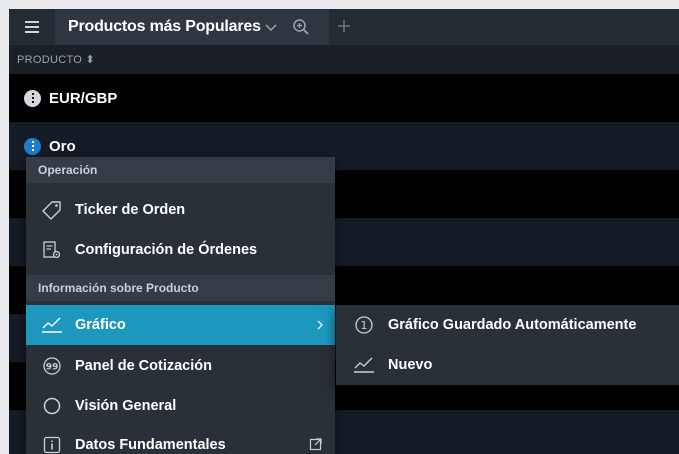 The image size is (679, 454). Describe the element at coordinates (62, 146) in the screenshot. I see `product-name: Oro` at that location.